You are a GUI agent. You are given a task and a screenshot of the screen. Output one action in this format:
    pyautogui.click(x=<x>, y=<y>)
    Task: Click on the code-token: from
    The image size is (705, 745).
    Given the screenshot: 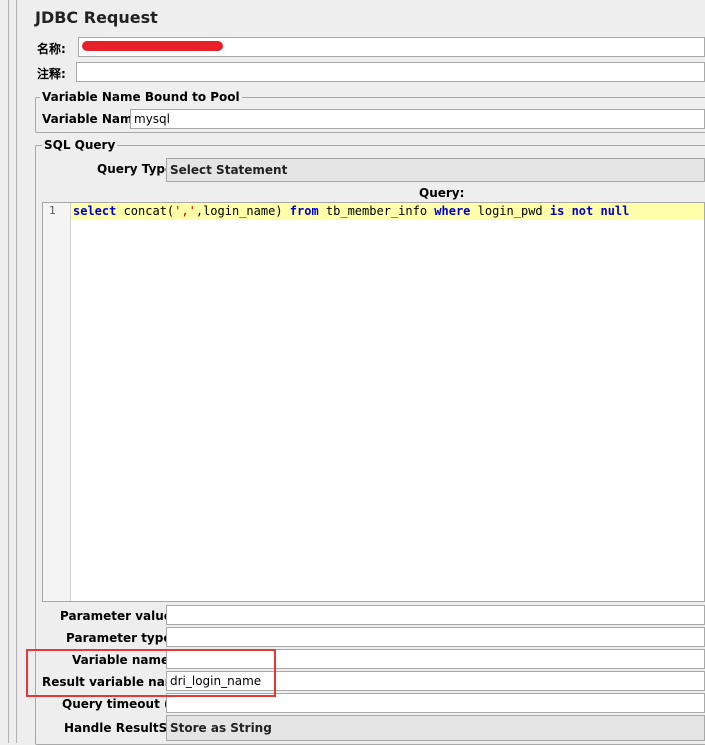 What is the action you would take?
    pyautogui.click(x=304, y=211)
    